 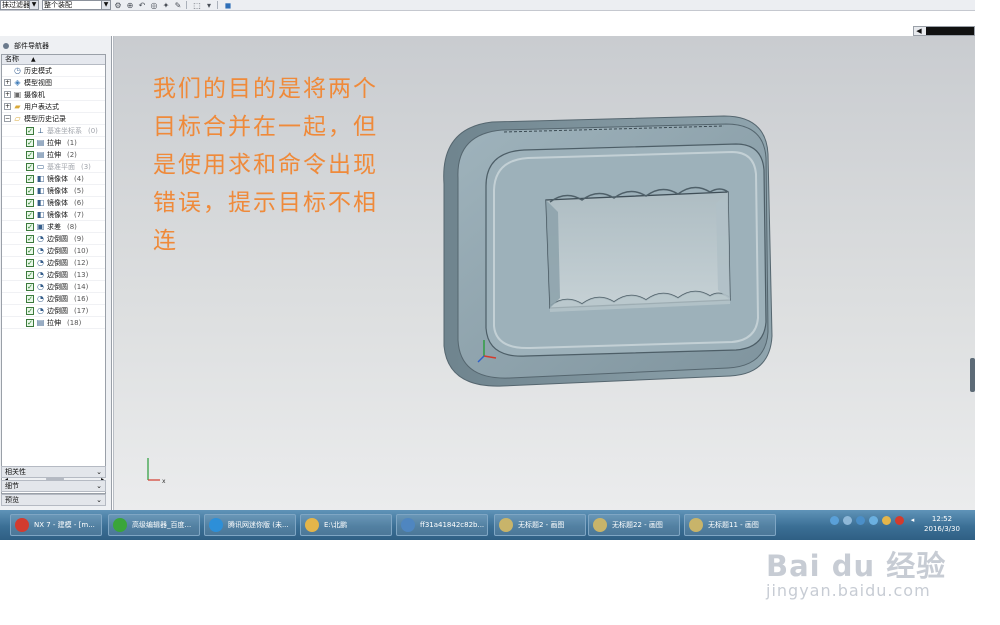 What do you see at coordinates (53, 311) in the screenshot?
I see `feature-row: ✓ ◔ 边倒圆 (17)` at bounding box center [53, 311].